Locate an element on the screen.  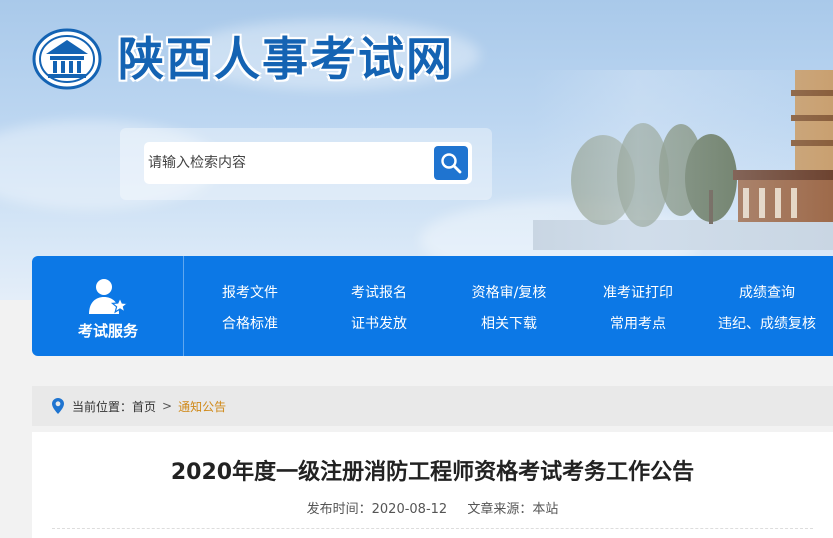
search-panel is located at coordinates (306, 164).